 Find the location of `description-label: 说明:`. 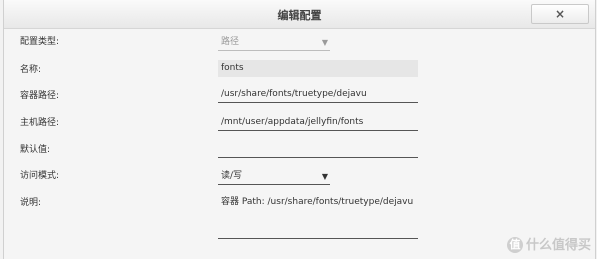

description-label: 说明: is located at coordinates (31, 203).